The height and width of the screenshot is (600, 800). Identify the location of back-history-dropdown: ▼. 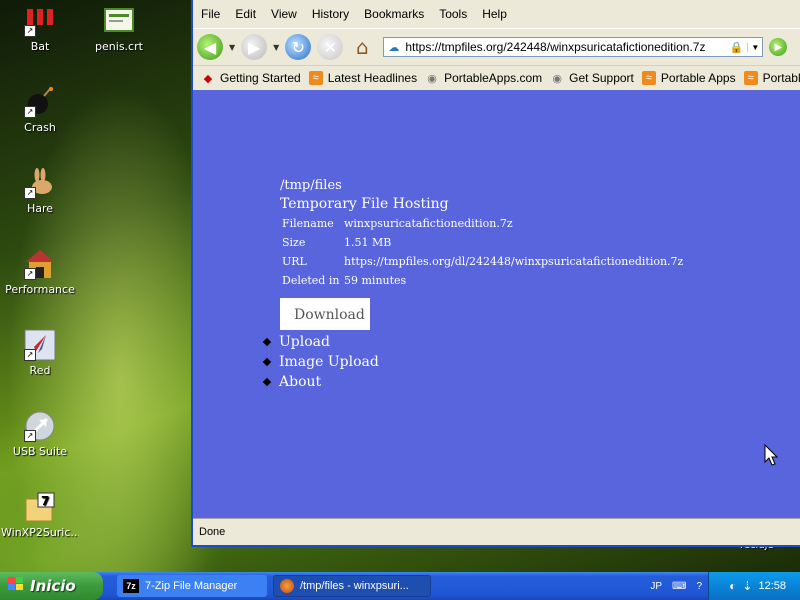
(232, 47).